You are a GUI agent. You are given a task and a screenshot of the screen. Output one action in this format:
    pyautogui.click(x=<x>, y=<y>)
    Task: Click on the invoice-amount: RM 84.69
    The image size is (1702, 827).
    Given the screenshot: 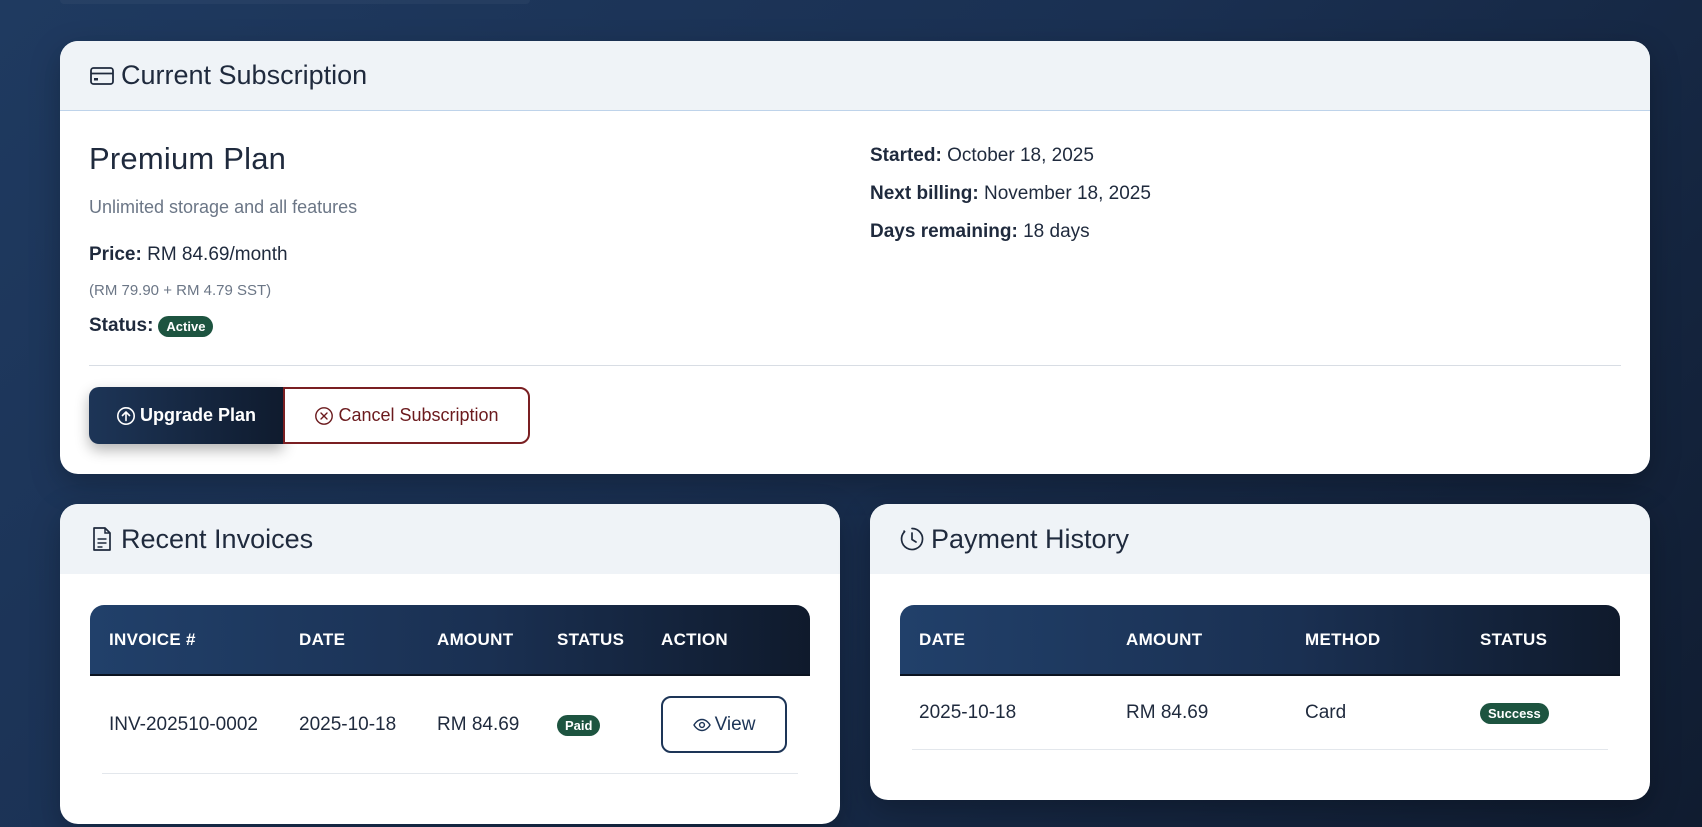 What is the action you would take?
    pyautogui.click(x=478, y=724)
    